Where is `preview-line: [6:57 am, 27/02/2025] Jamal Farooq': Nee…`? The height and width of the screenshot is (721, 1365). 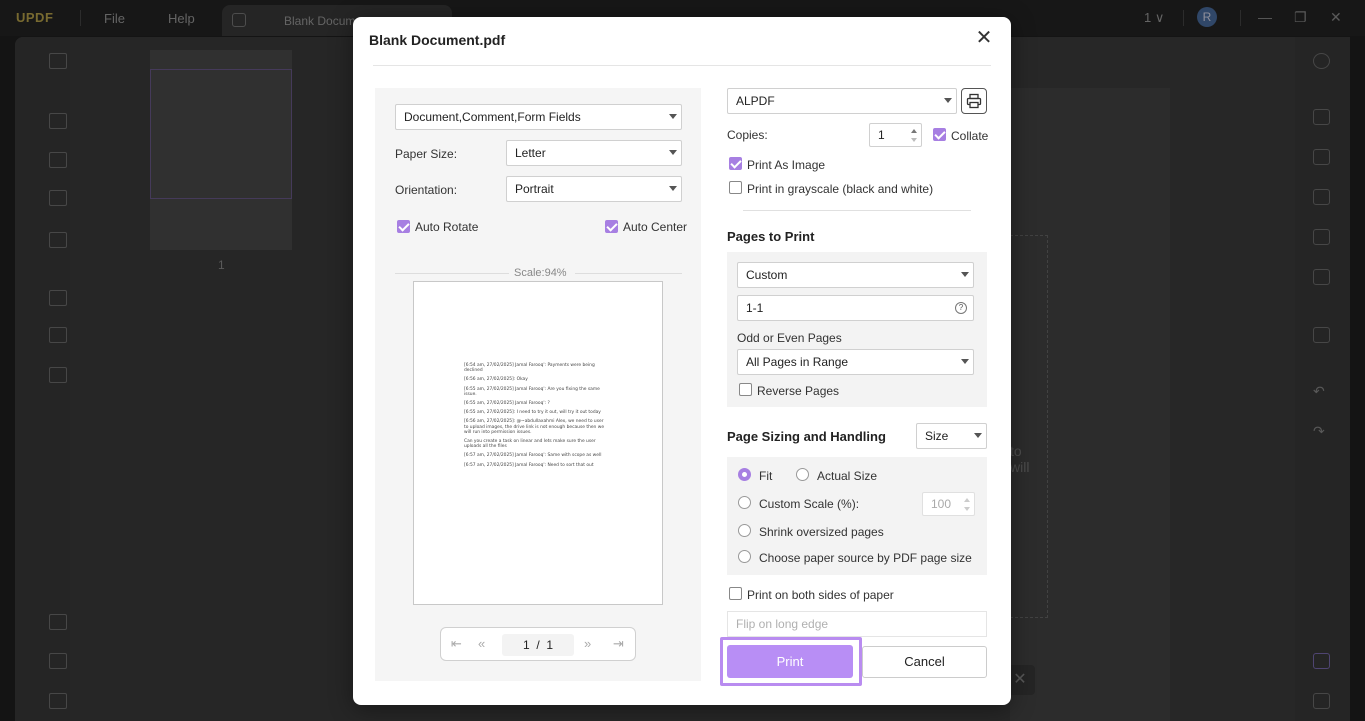
preview-line: [6:57 am, 27/02/2025] Jamal Farooq': Nee… is located at coordinates (529, 465).